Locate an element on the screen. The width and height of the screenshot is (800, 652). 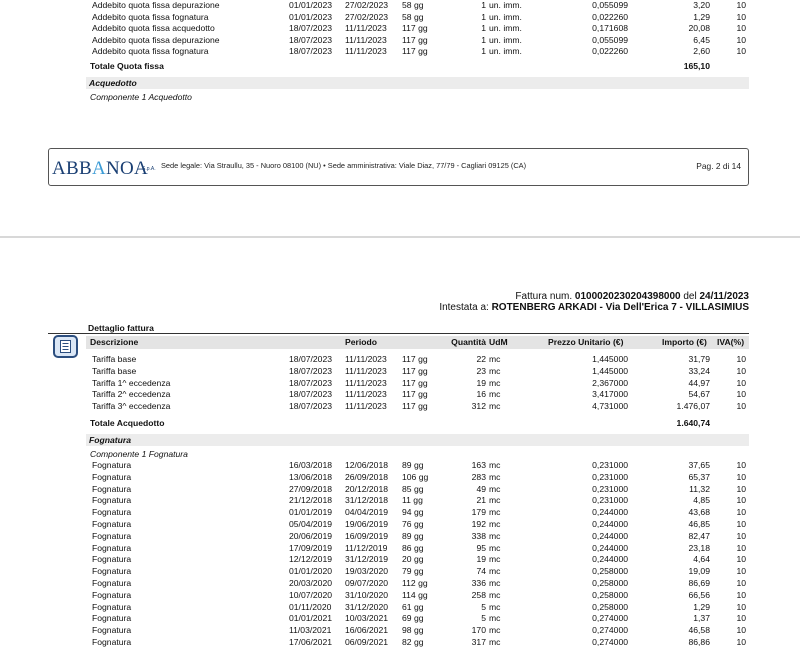
cell-amount: 11,32 is located at coordinates (699, 488).